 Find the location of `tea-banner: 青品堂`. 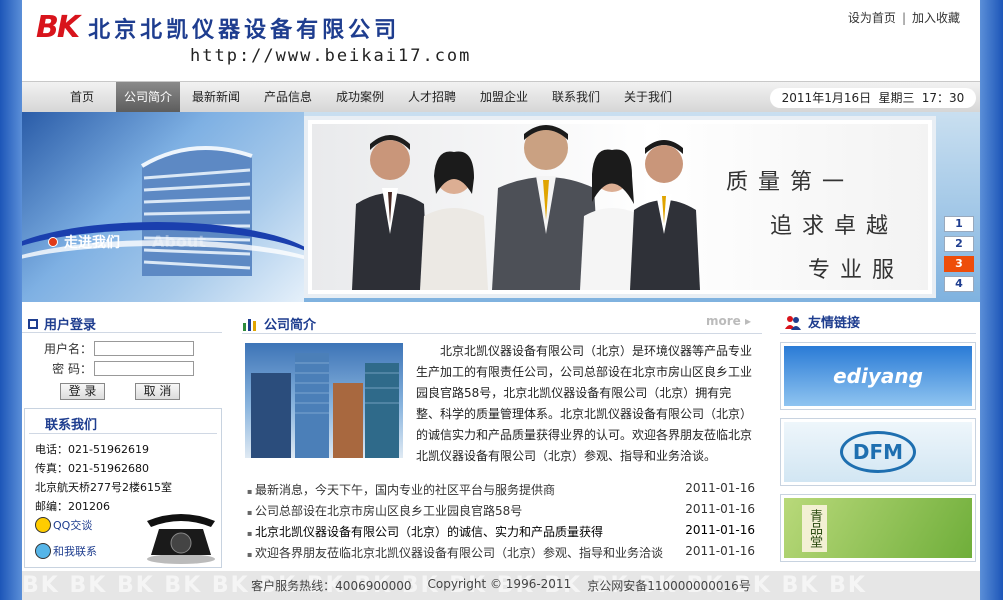

tea-banner: 青品堂 is located at coordinates (878, 528).